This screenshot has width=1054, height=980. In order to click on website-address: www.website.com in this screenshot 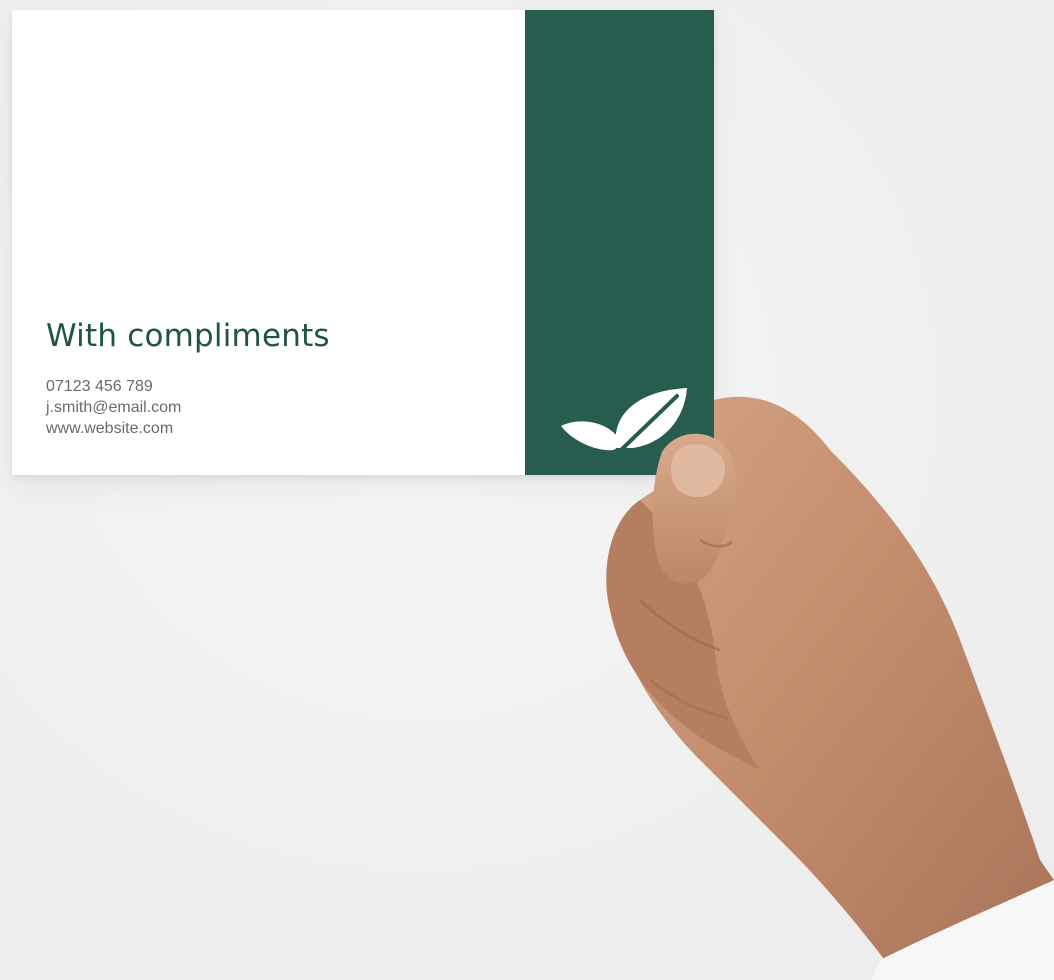, I will do `click(110, 428)`.